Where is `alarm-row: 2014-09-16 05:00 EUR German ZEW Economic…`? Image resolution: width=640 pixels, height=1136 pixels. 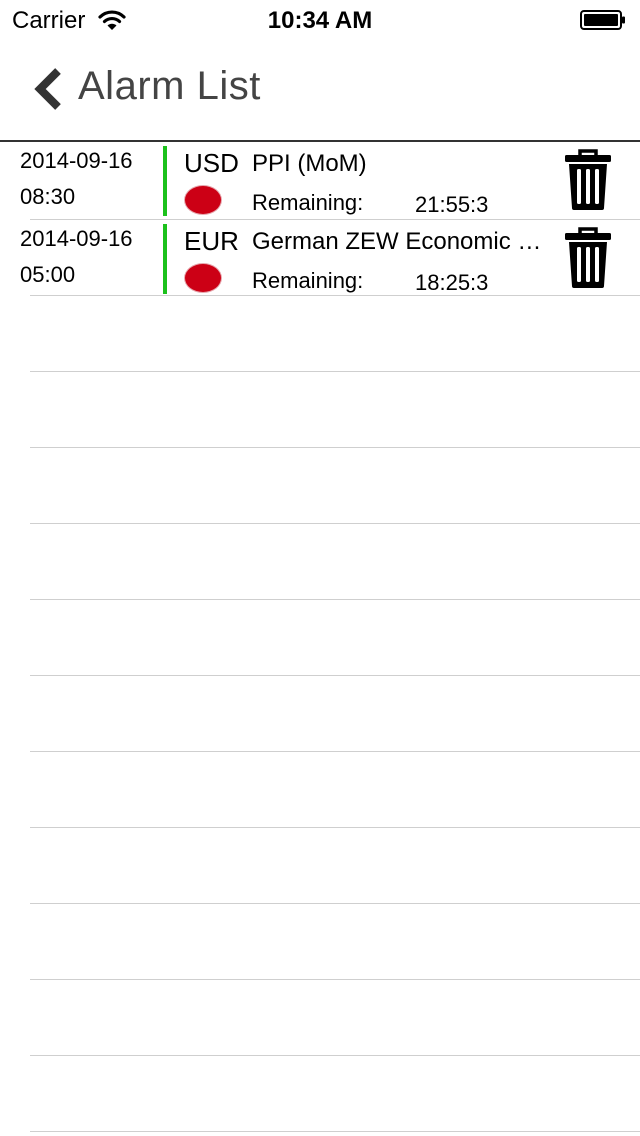 alarm-row: 2014-09-16 05:00 EUR German ZEW Economic… is located at coordinates (320, 258).